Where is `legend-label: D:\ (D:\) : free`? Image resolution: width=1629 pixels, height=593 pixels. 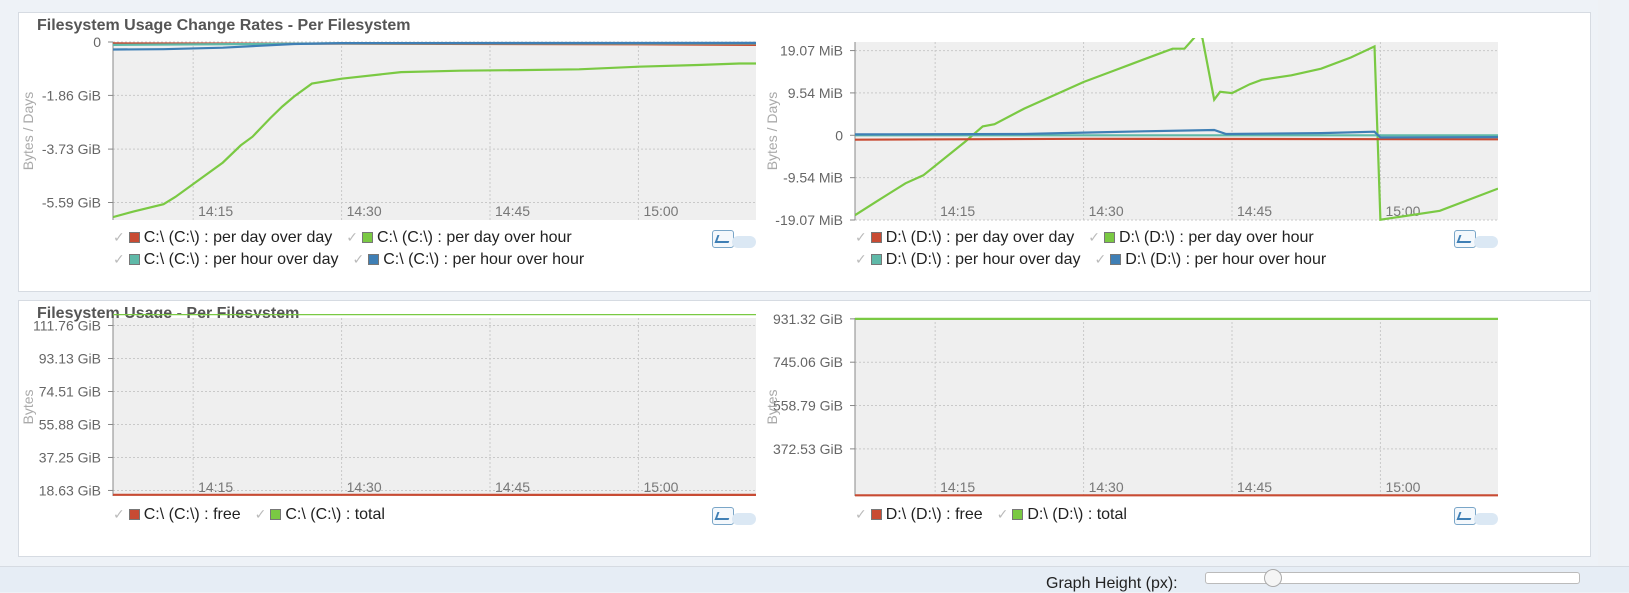
legend-label: D:\ (D:\) : free is located at coordinates (934, 514).